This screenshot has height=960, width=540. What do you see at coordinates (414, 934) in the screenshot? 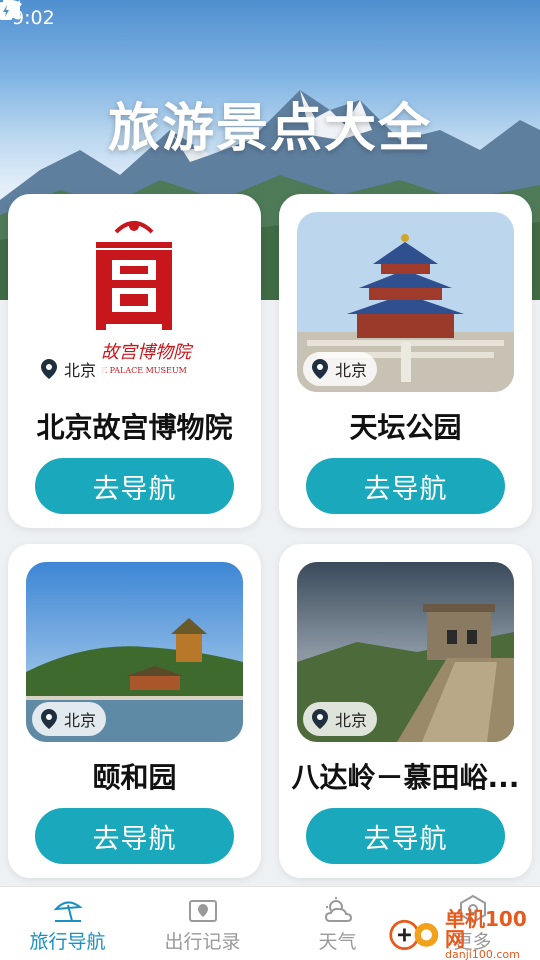
I see `watermark-logo-icon` at bounding box center [414, 934].